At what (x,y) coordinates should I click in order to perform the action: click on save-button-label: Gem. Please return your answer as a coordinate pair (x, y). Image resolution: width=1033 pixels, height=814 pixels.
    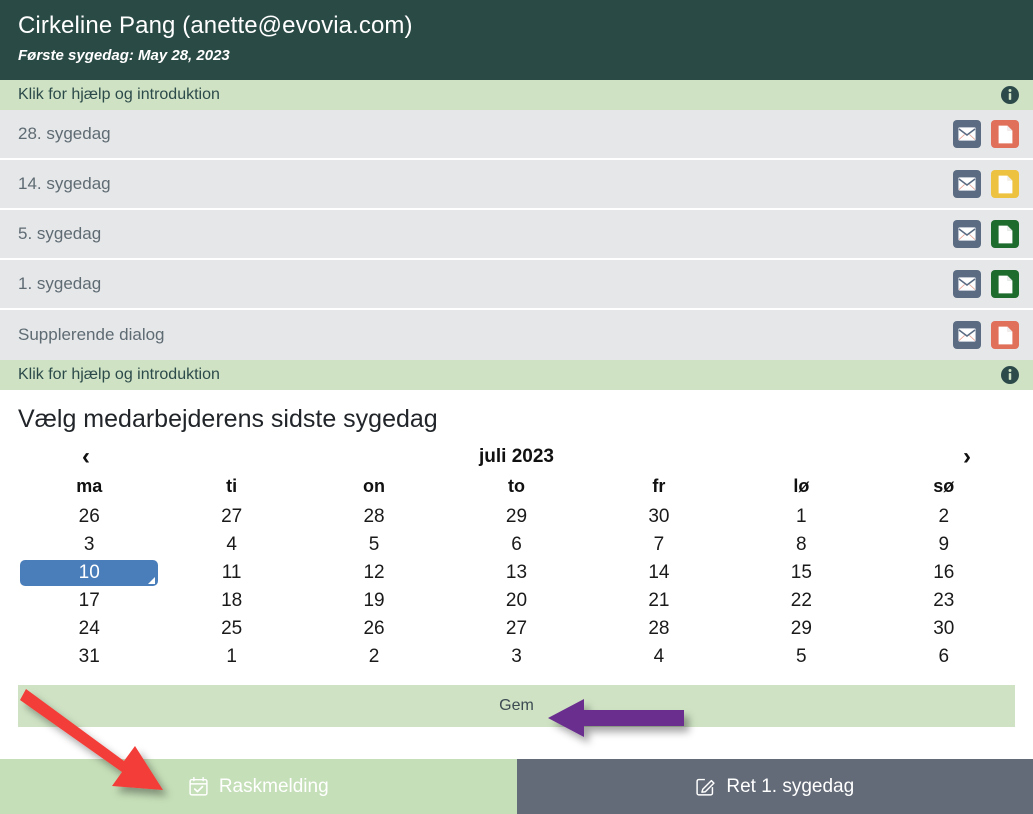
    Looking at the image, I should click on (516, 705).